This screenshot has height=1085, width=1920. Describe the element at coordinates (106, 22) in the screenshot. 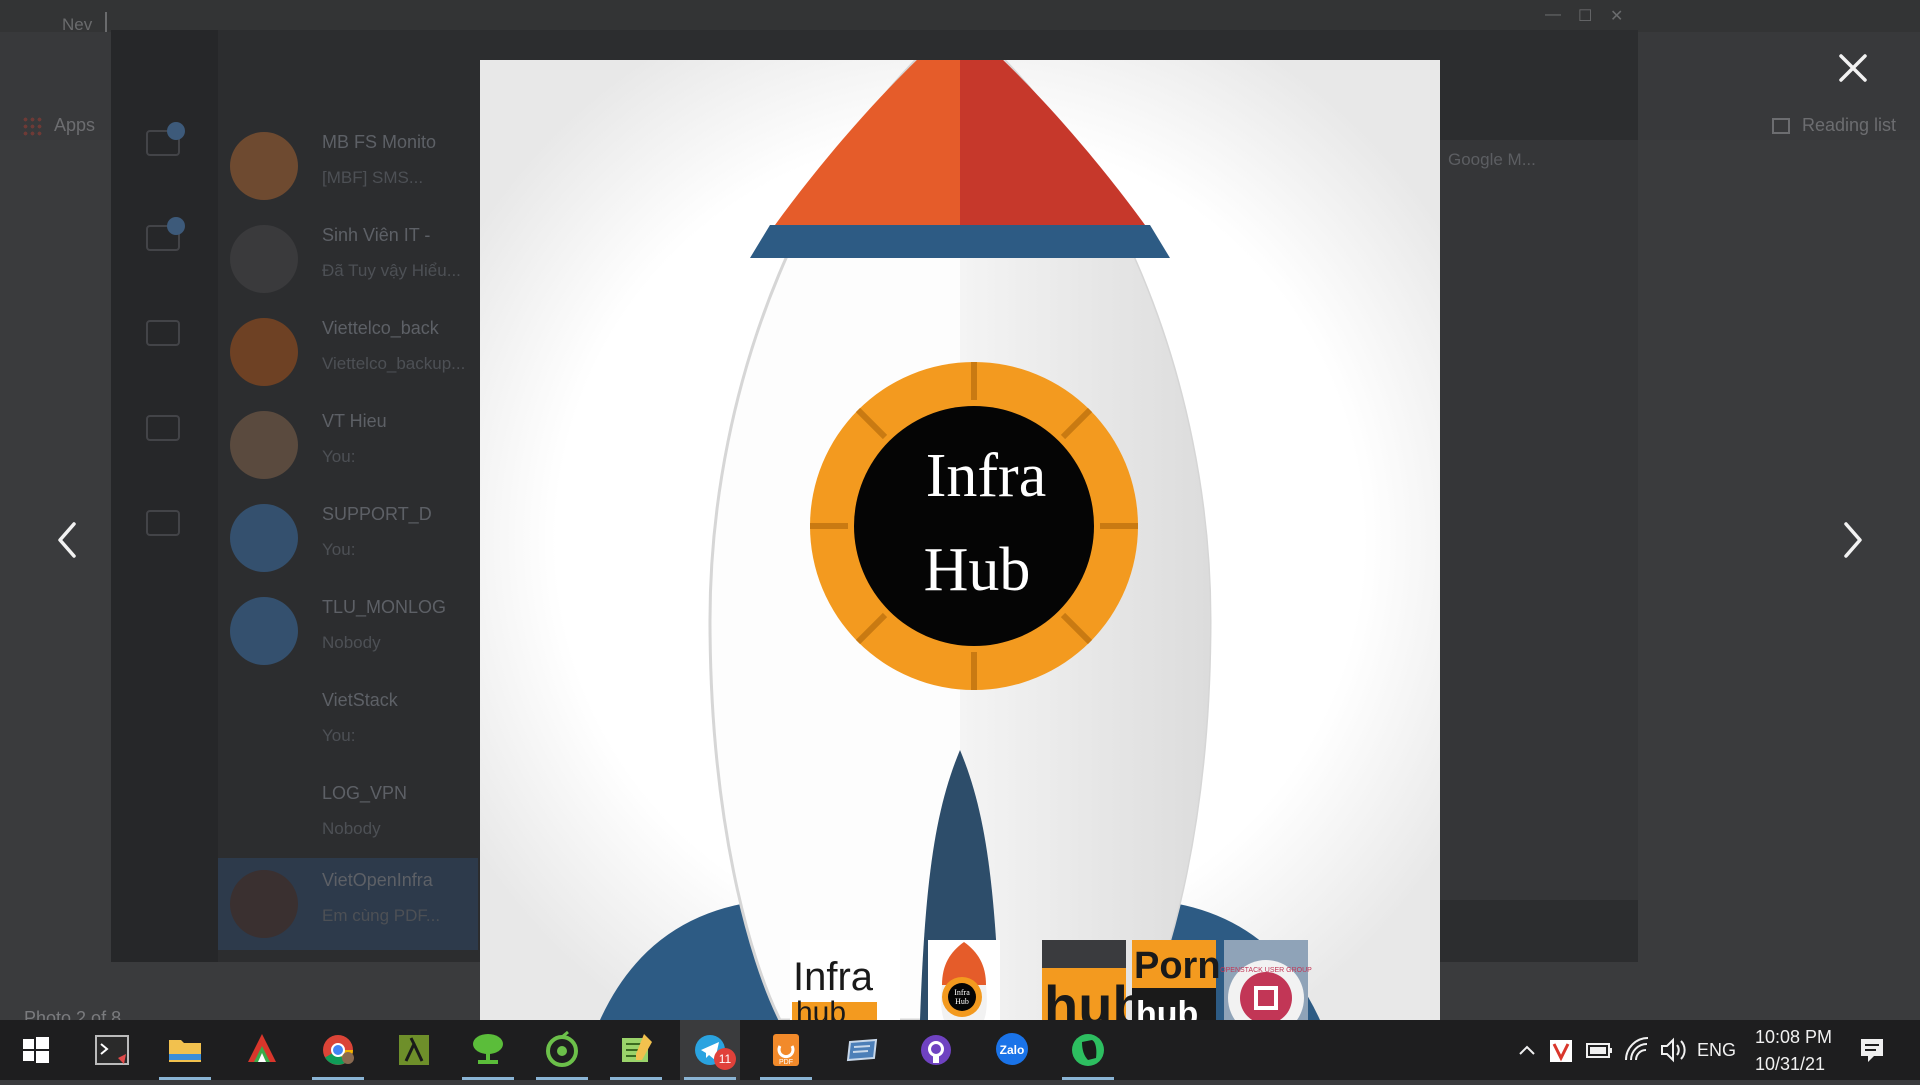

I see `tab-divider` at that location.